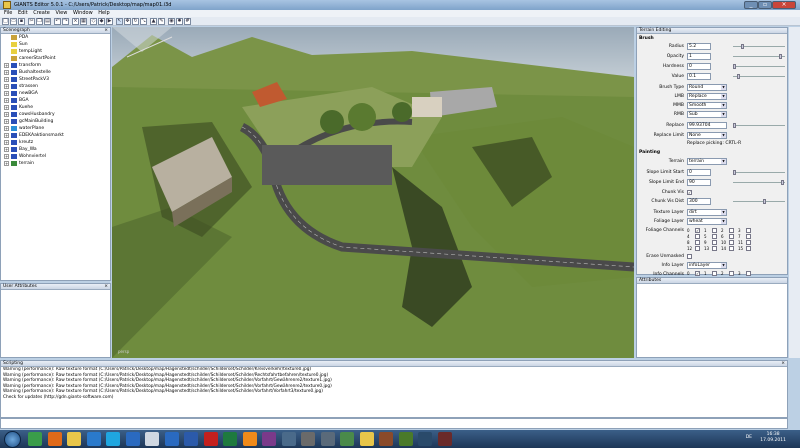 The image size is (800, 448). I want to click on windows-live-icon, so click(132, 439).